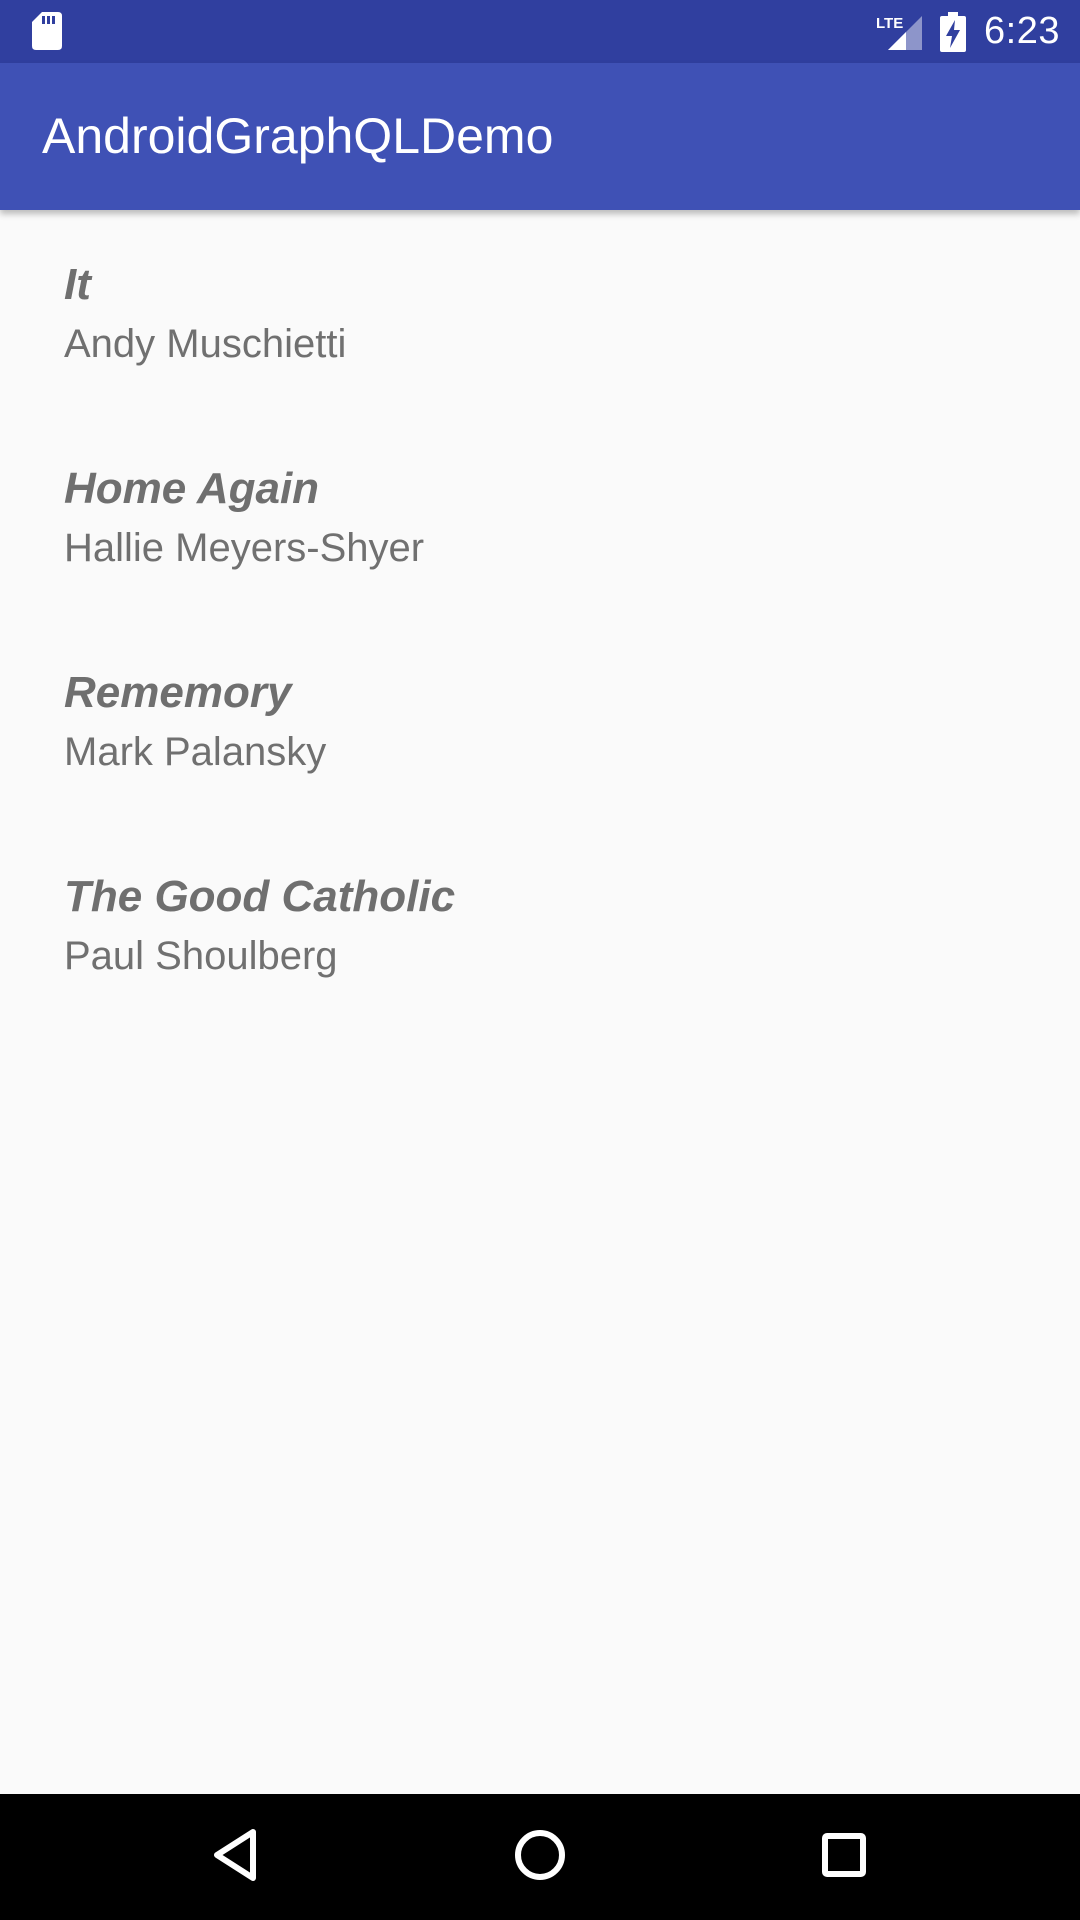  What do you see at coordinates (244, 548) in the screenshot?
I see `movie-director: Hallie Meyers-Shyer` at bounding box center [244, 548].